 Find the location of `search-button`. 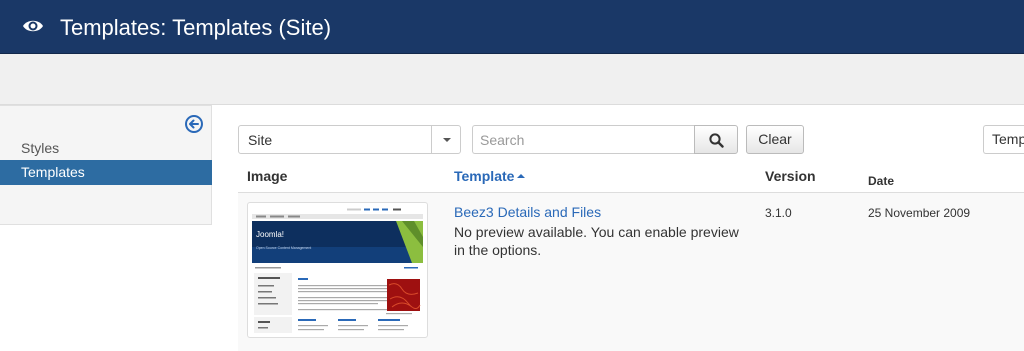

search-button is located at coordinates (716, 139).